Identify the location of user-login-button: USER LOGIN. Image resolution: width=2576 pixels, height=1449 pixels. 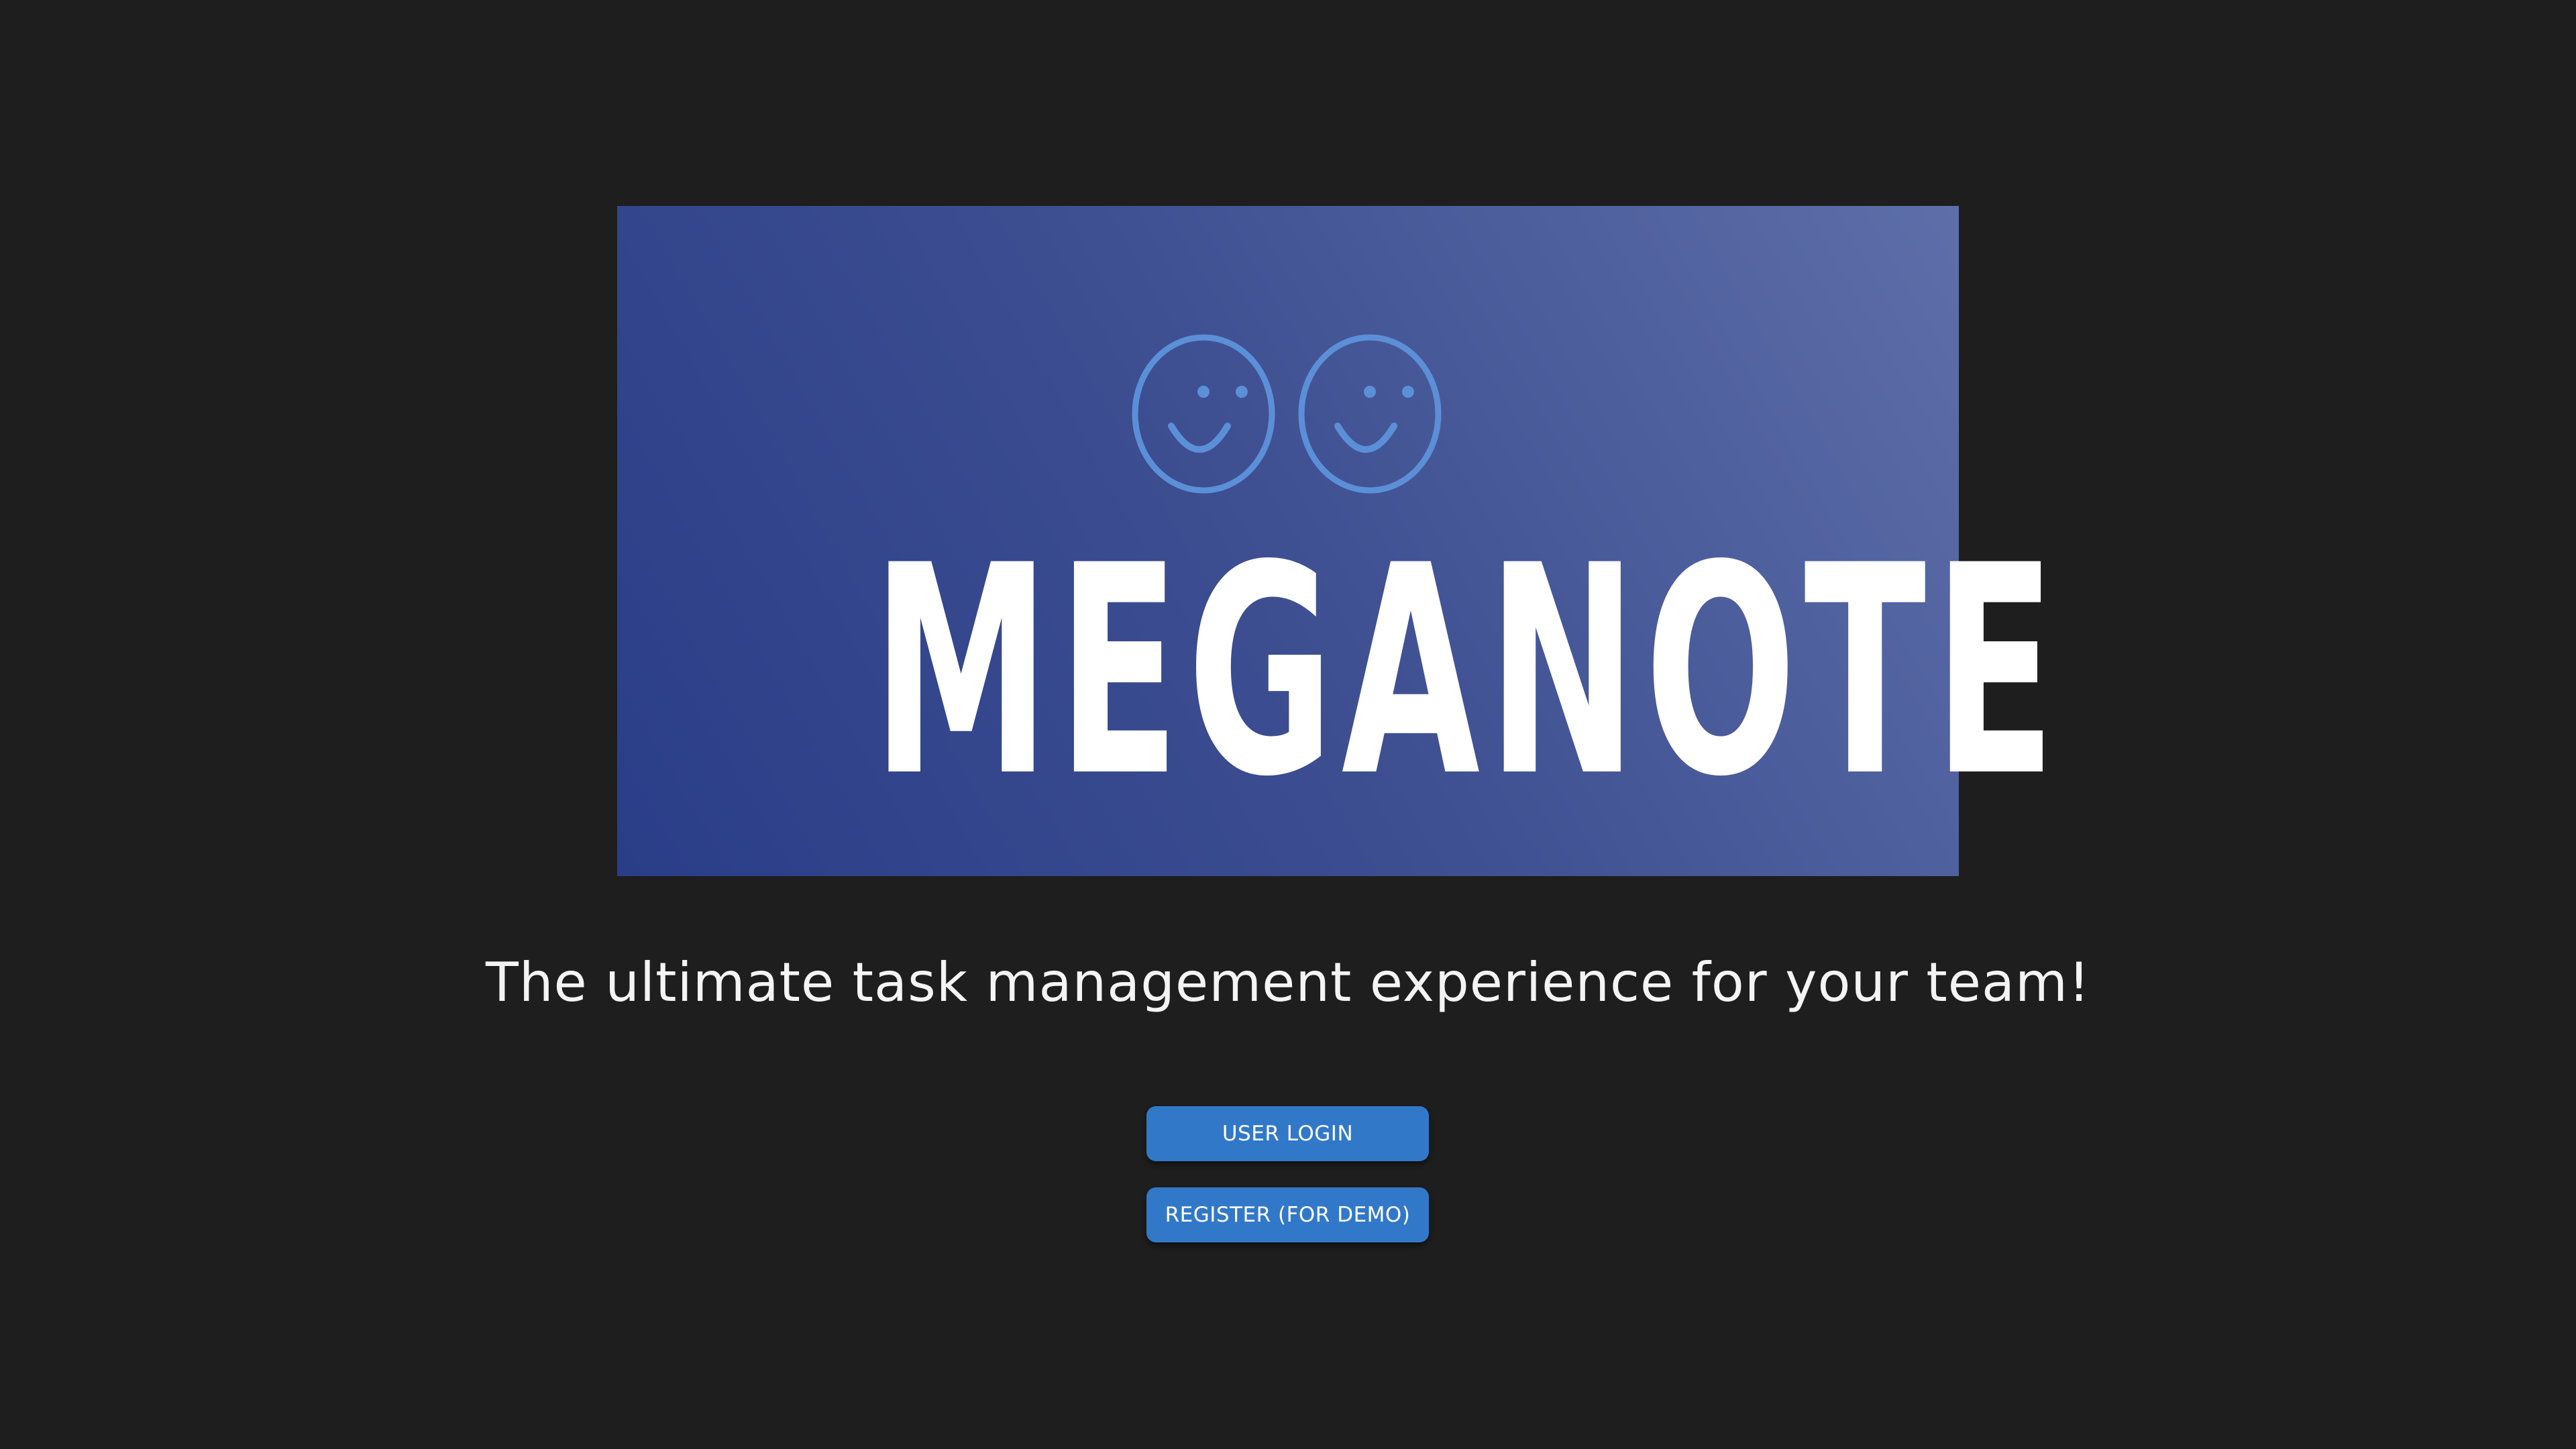
(1287, 1133).